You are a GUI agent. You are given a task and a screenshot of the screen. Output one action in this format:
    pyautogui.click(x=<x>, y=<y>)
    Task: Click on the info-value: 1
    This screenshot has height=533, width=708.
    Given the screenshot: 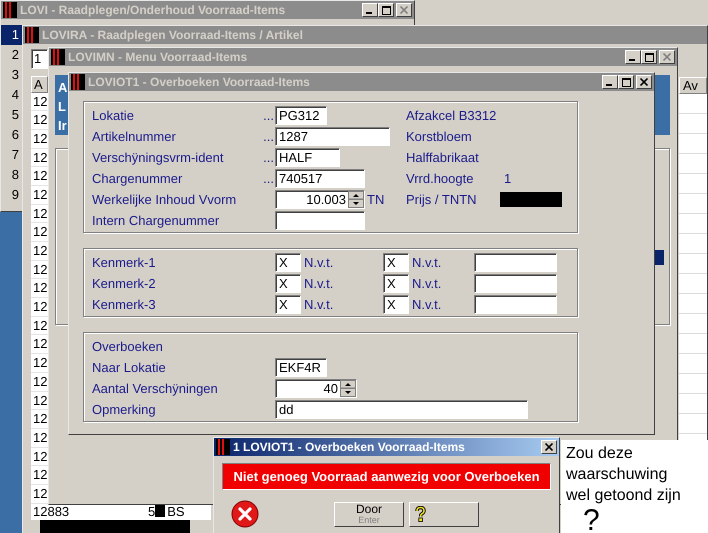 What is the action you would take?
    pyautogui.click(x=508, y=178)
    